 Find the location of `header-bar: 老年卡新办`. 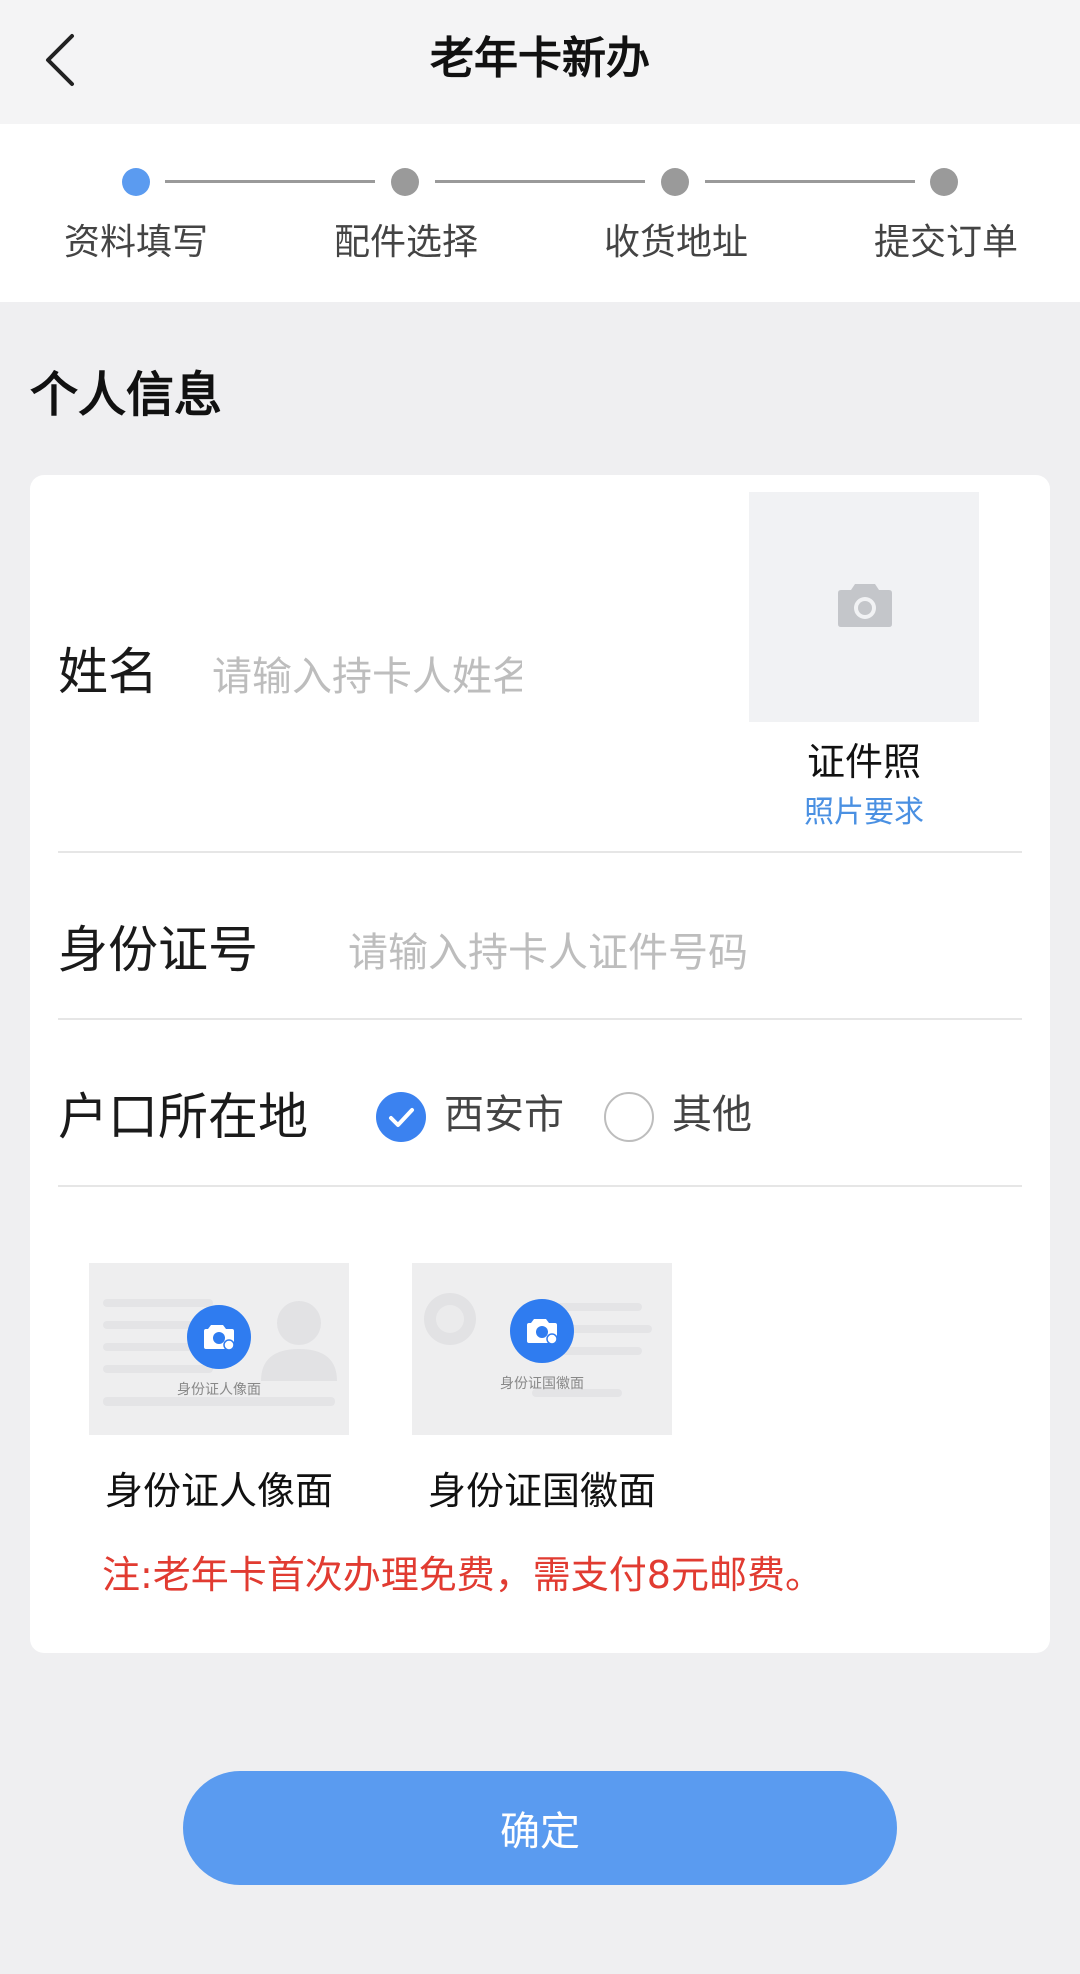

header-bar: 老年卡新办 is located at coordinates (540, 62).